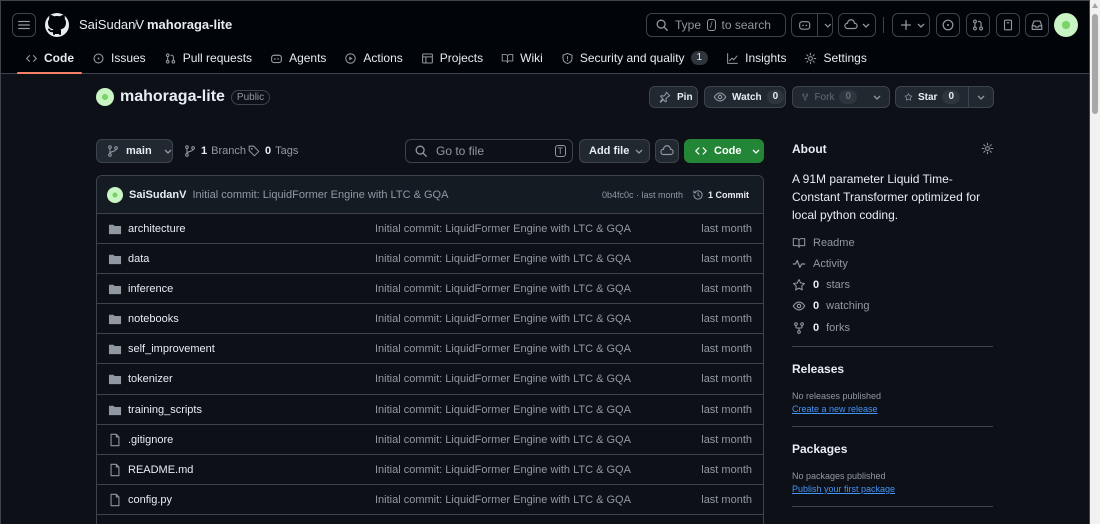  Describe the element at coordinates (160, 470) in the screenshot. I see `file-name: README.md` at that location.